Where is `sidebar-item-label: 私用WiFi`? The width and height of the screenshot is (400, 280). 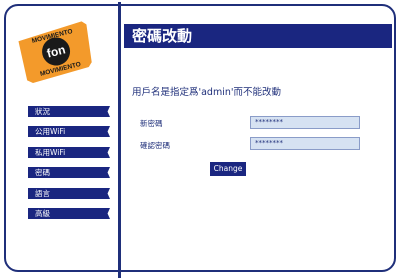
sidebar-item-label: 私用WiFi is located at coordinates (50, 152).